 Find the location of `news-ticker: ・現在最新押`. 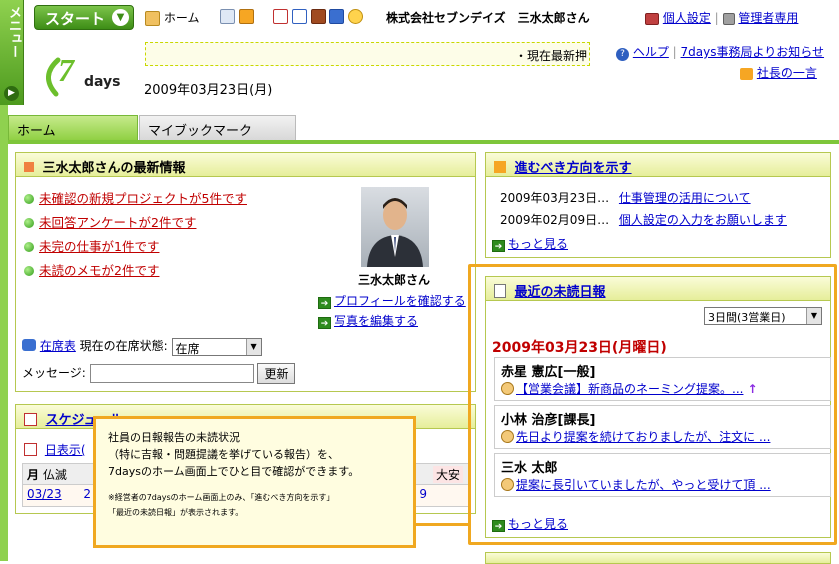

news-ticker: ・現在最新押 is located at coordinates (367, 54).